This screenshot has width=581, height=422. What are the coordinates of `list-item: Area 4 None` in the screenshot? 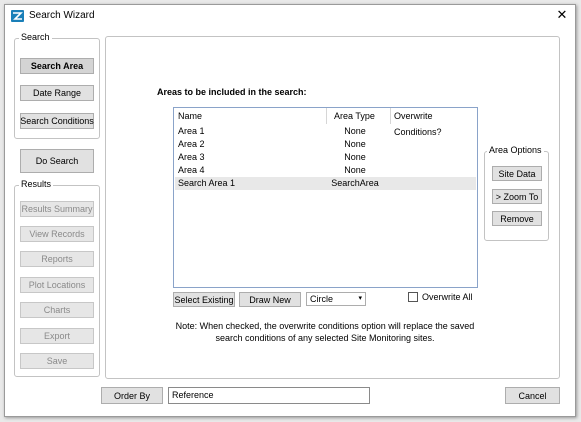 It's located at (325, 170).